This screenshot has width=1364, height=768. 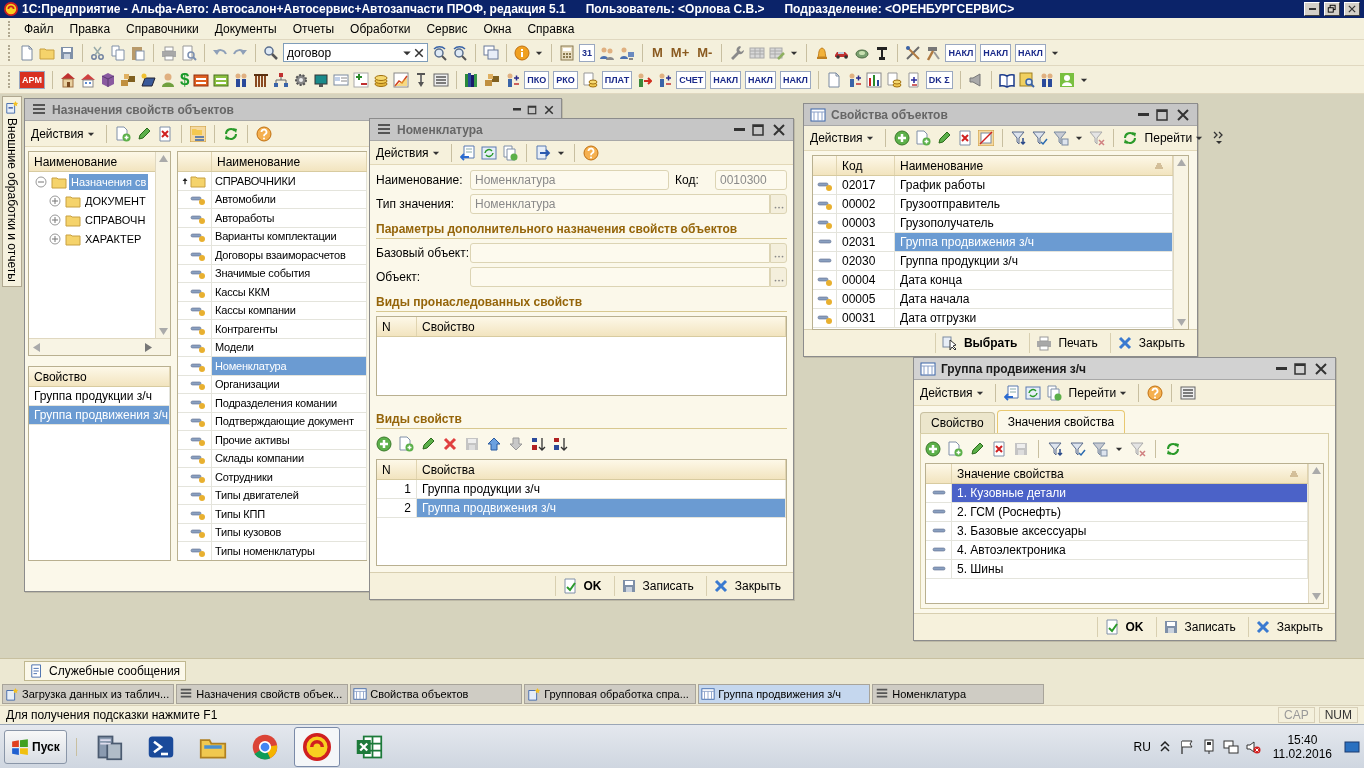 I want to click on table-cell: Контрагенты, so click(x=289, y=329).